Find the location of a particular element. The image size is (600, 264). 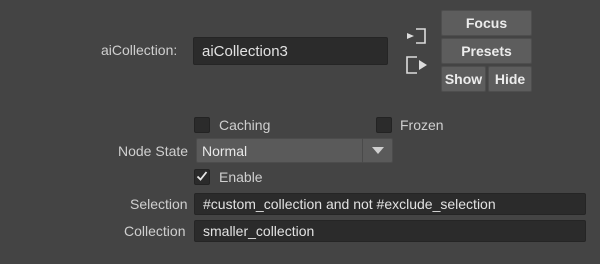

caching-checkbox is located at coordinates (202, 125).